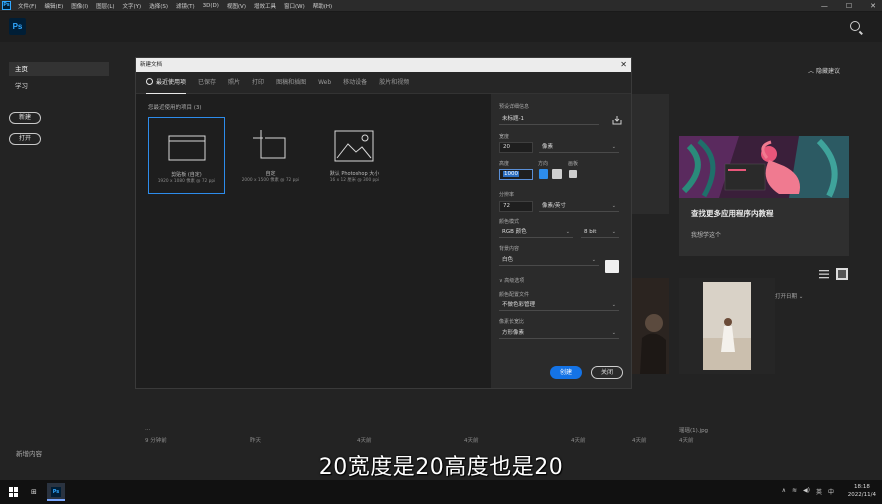 Image resolution: width=882 pixels, height=504 pixels. I want to click on preset-name: 剪贴板 (自定), so click(186, 175).